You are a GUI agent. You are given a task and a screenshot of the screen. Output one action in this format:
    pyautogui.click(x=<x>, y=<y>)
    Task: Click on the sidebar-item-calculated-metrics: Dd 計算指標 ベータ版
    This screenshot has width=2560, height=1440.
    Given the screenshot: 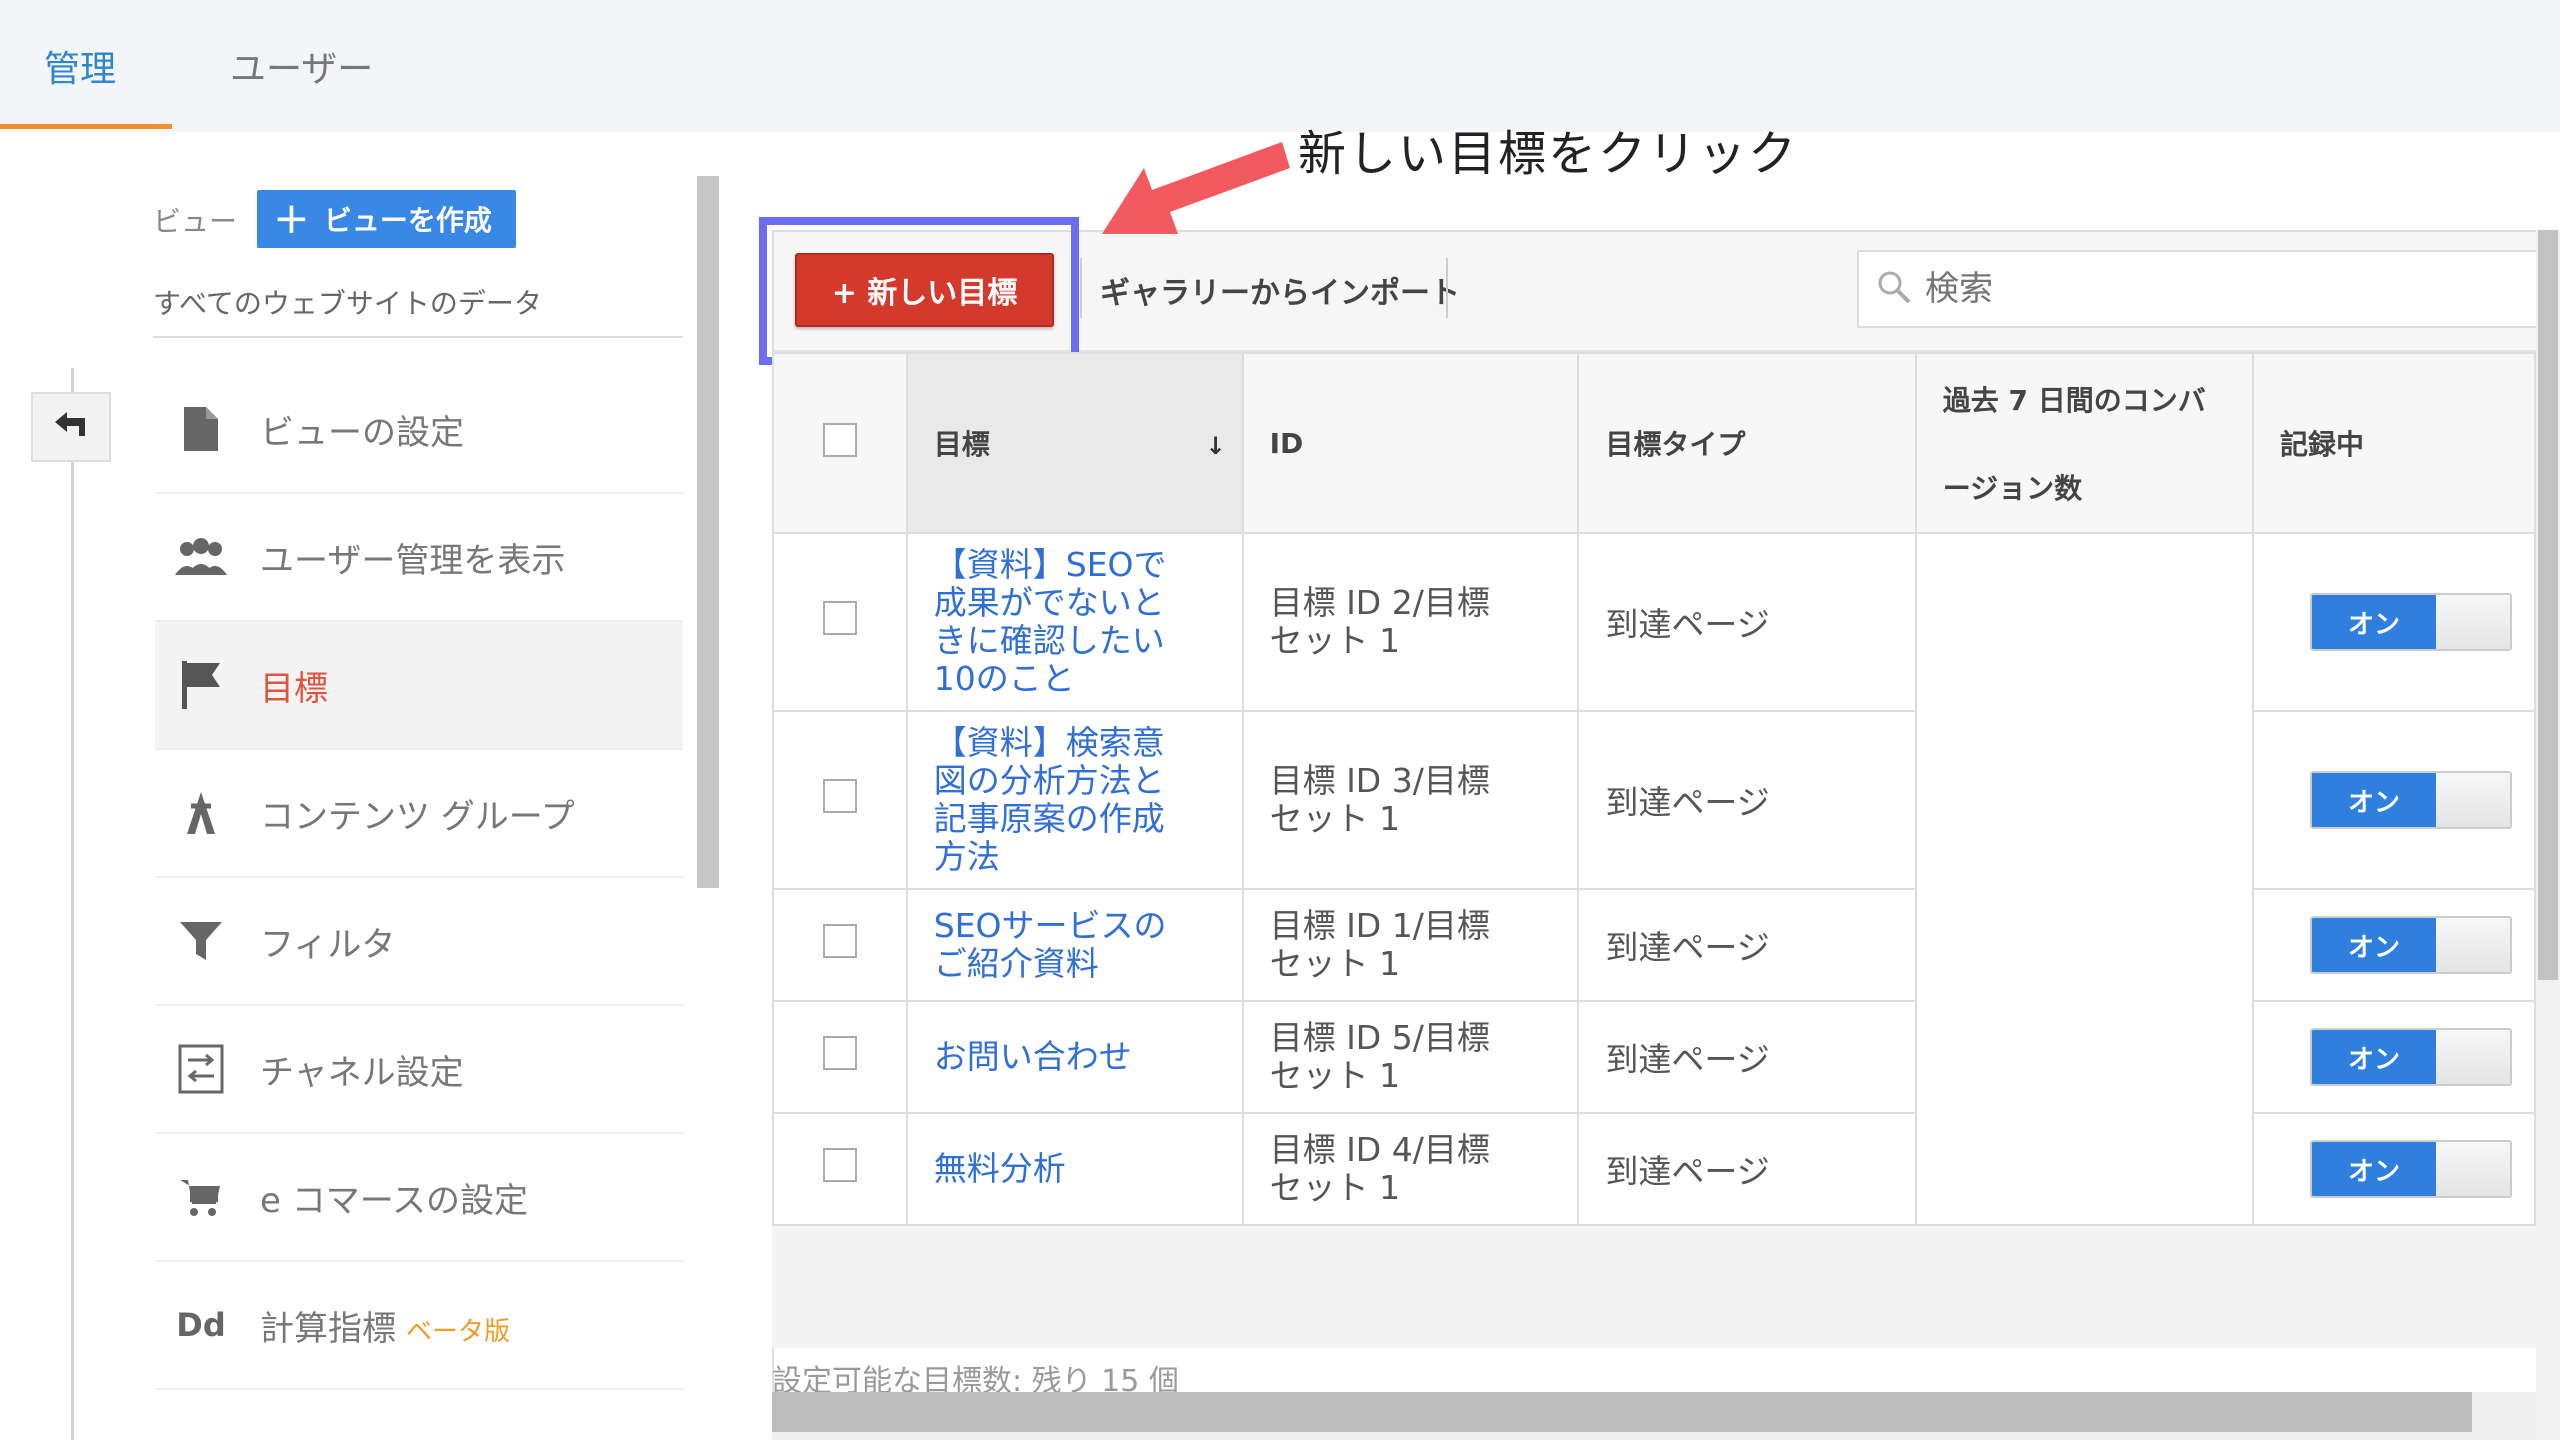 What is the action you would take?
    pyautogui.click(x=419, y=1326)
    